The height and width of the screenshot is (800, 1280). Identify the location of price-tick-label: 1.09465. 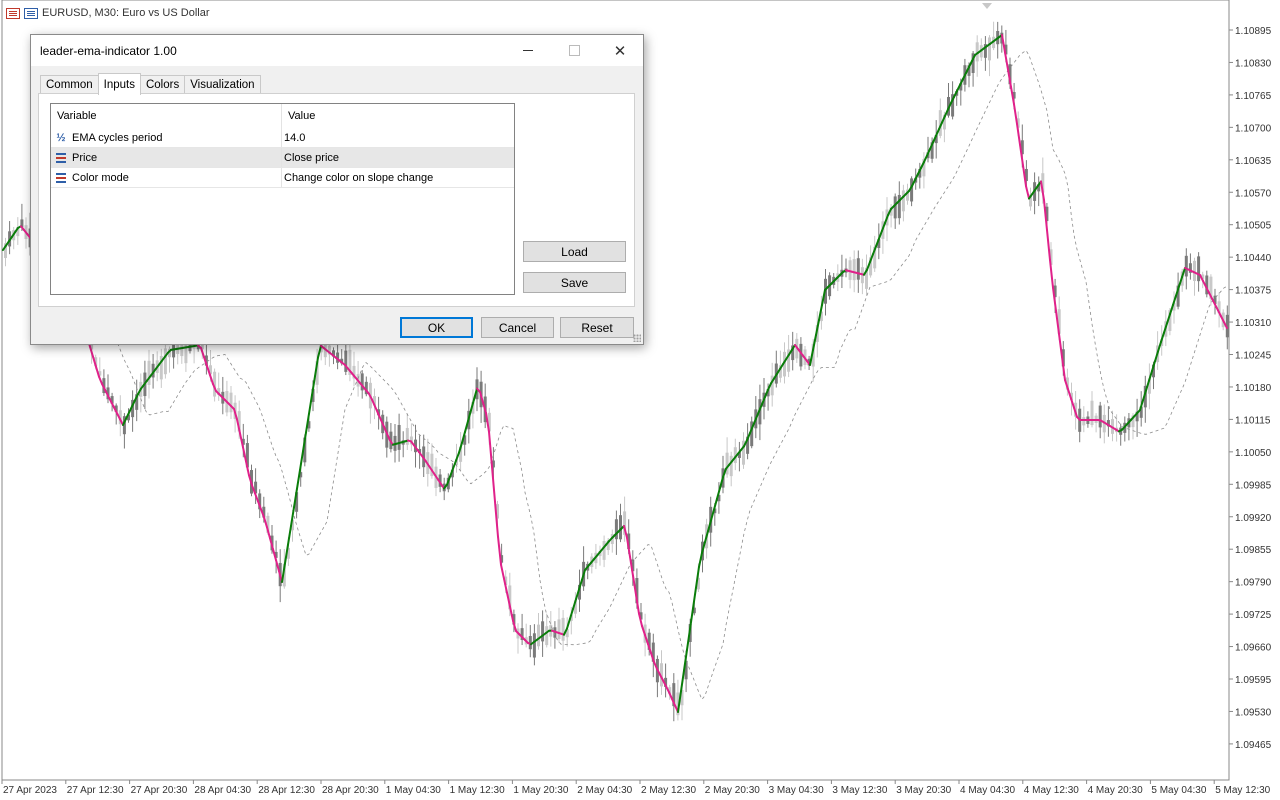
(1253, 745).